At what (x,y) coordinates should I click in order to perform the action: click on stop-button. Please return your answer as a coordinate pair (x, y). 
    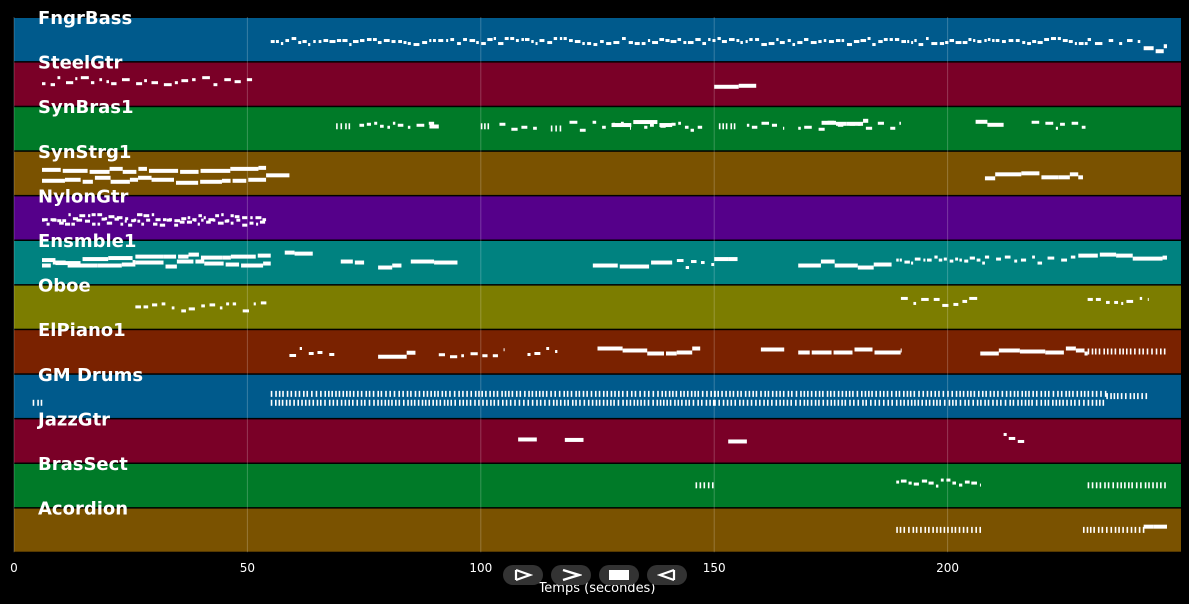
    Looking at the image, I should click on (619, 575).